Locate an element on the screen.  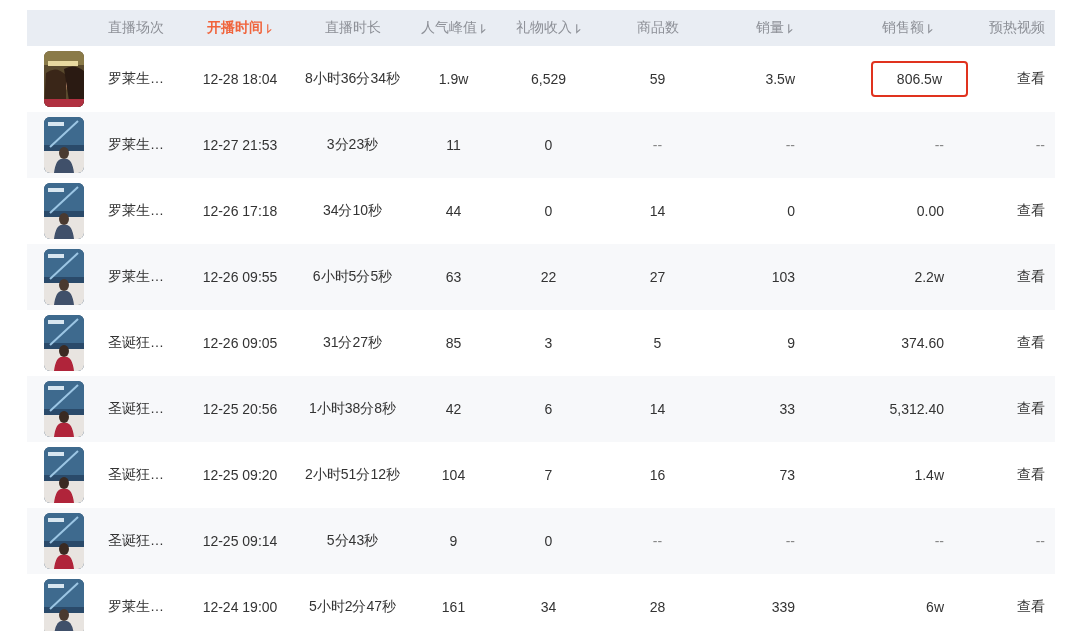
sales-volume: 103 is located at coordinates (783, 277).